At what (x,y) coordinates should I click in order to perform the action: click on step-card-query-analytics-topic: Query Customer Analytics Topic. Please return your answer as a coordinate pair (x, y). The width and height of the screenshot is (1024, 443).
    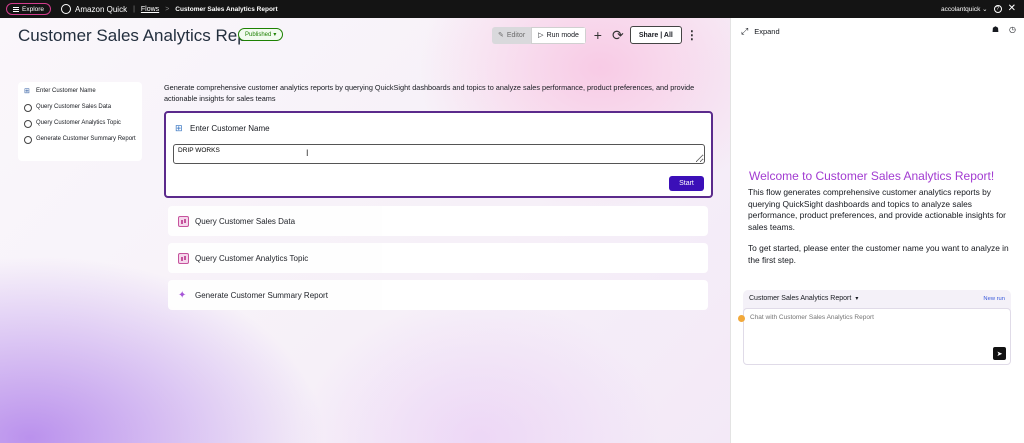
    Looking at the image, I should click on (438, 258).